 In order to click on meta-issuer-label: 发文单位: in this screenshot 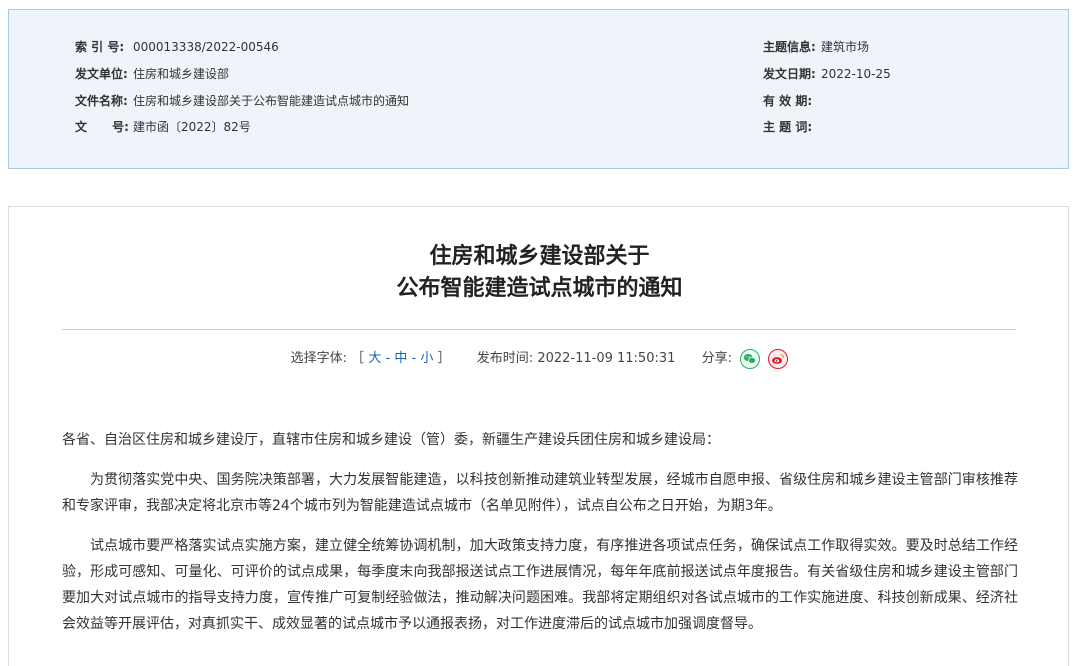, I will do `click(101, 74)`.